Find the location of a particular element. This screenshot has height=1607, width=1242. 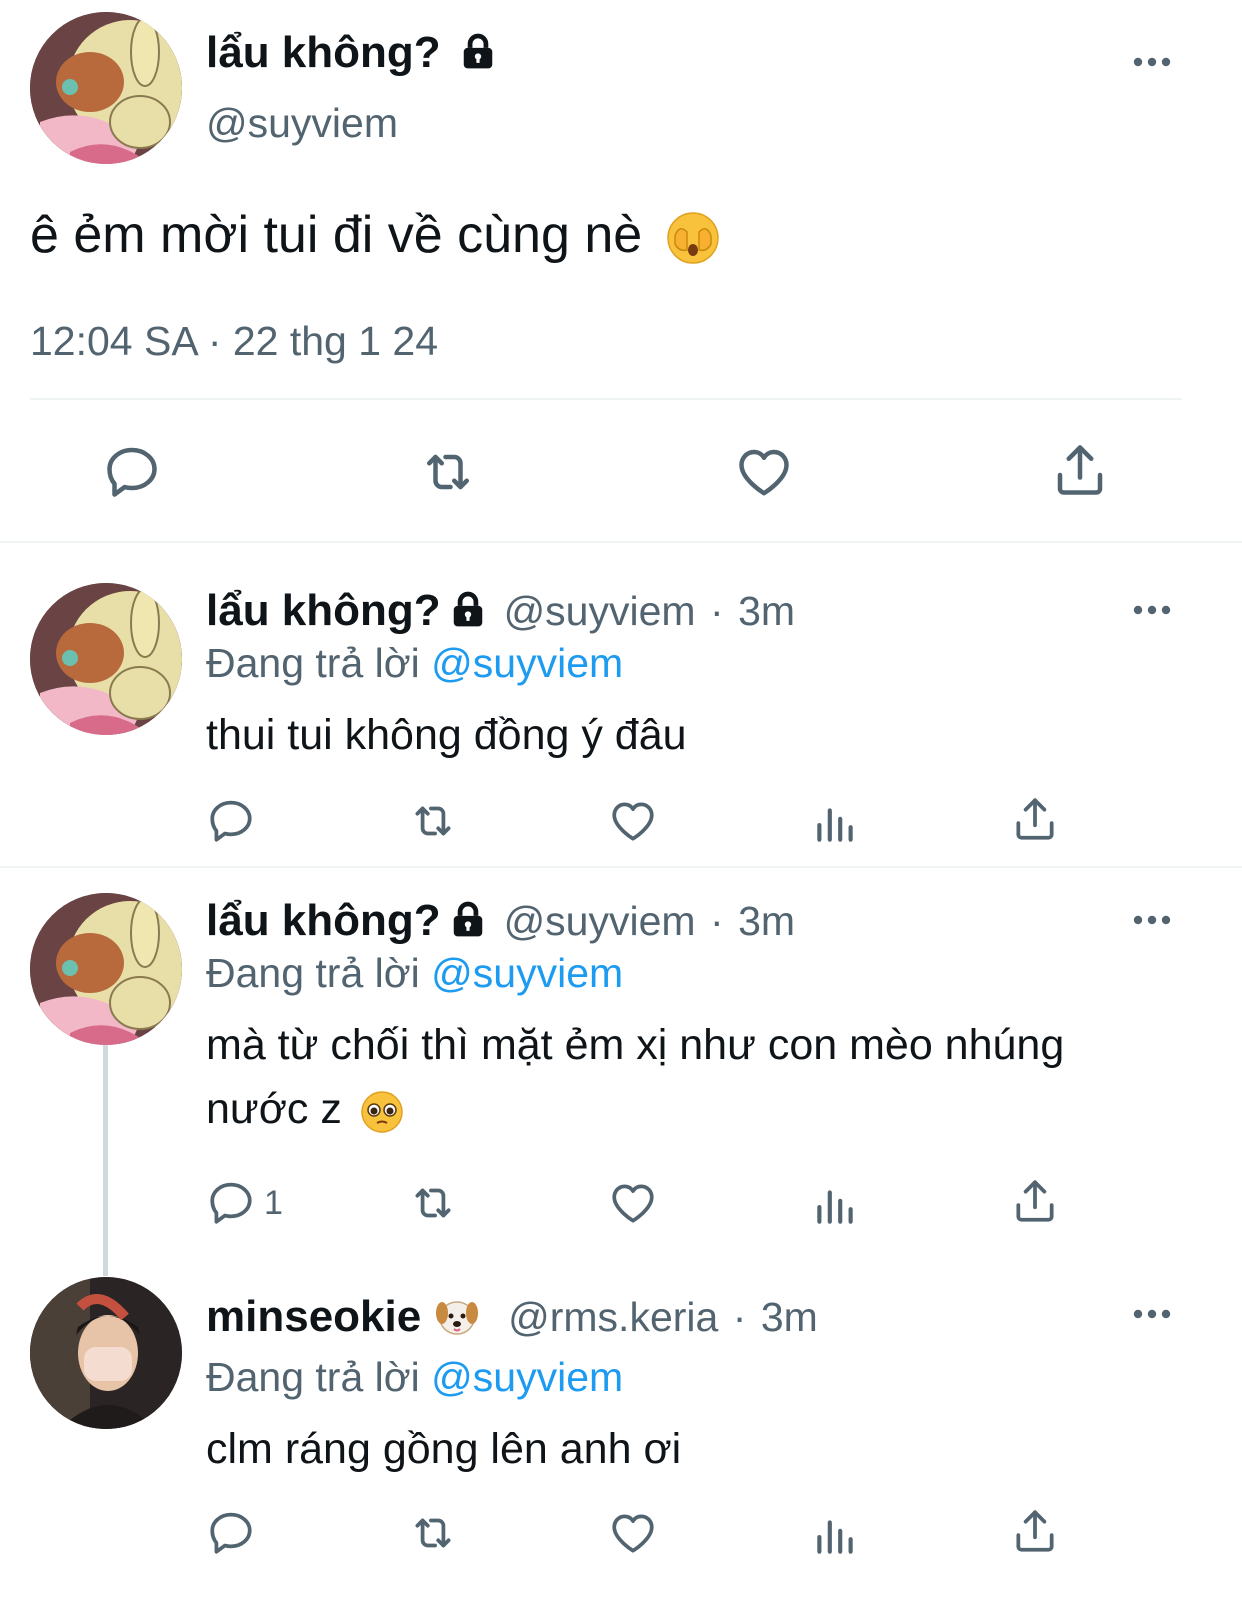

author-handle: @rms.keria is located at coordinates (613, 1317).